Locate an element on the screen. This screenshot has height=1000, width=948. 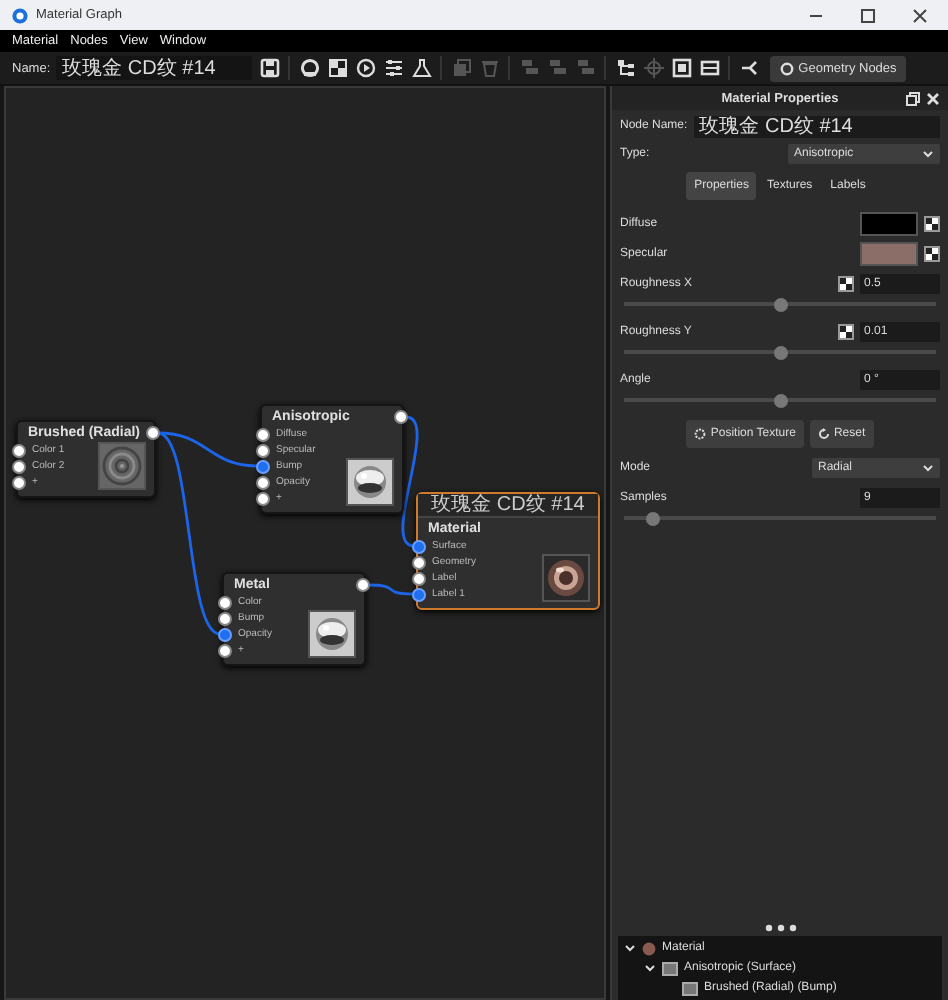
save-button is located at coordinates (269, 68).